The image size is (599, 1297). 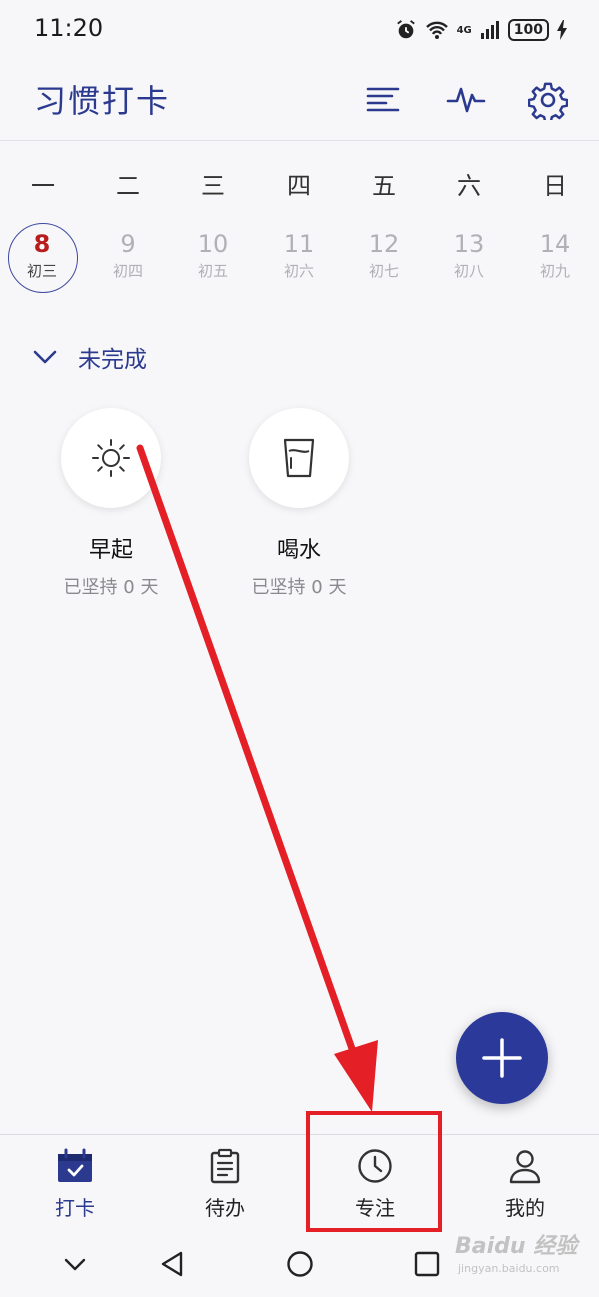 I want to click on tab-profile: 我的, so click(x=525, y=1184).